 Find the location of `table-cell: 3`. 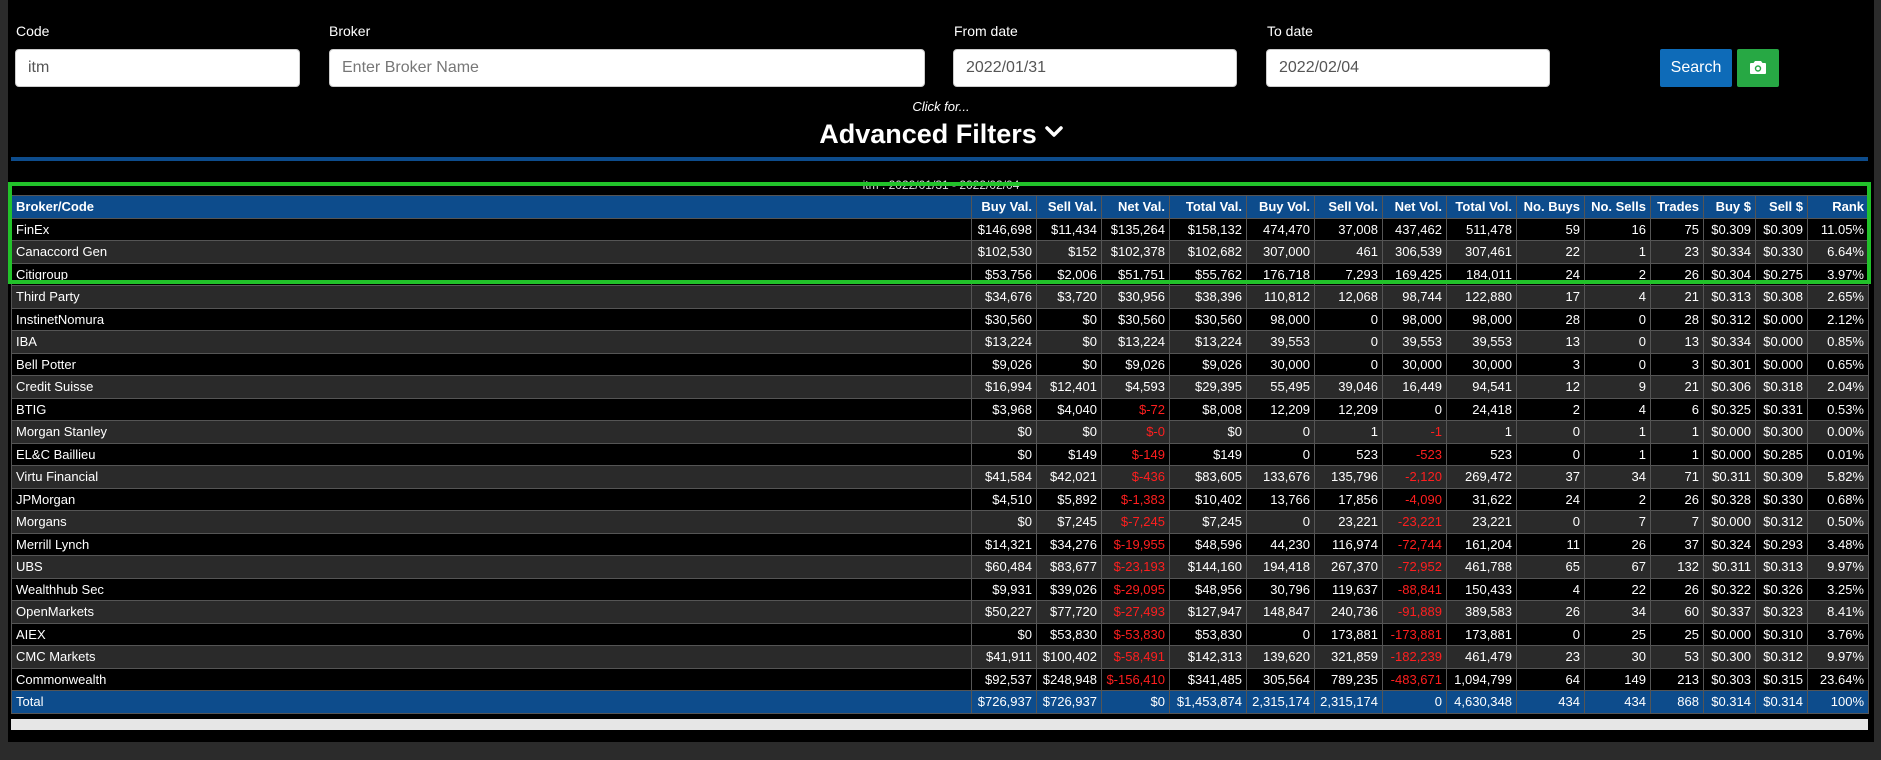

table-cell: 3 is located at coordinates (1677, 364).